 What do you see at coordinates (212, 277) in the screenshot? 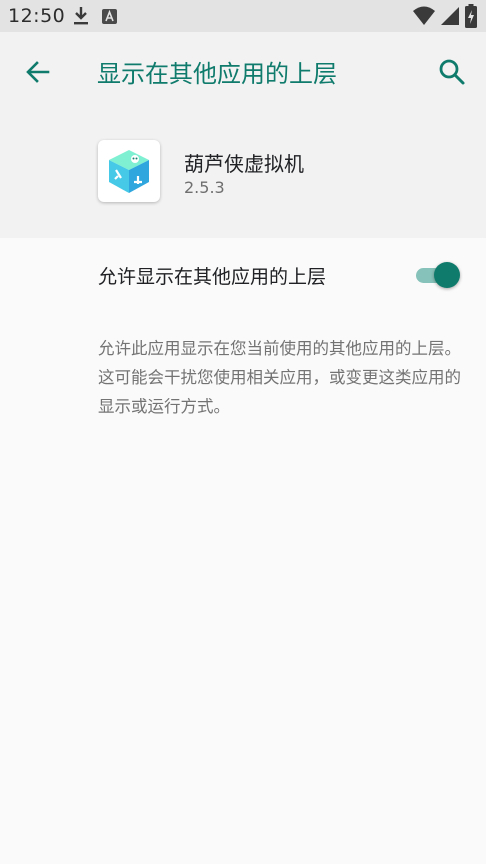
I see `permission-label: 允许显示在其他应用的上层` at bounding box center [212, 277].